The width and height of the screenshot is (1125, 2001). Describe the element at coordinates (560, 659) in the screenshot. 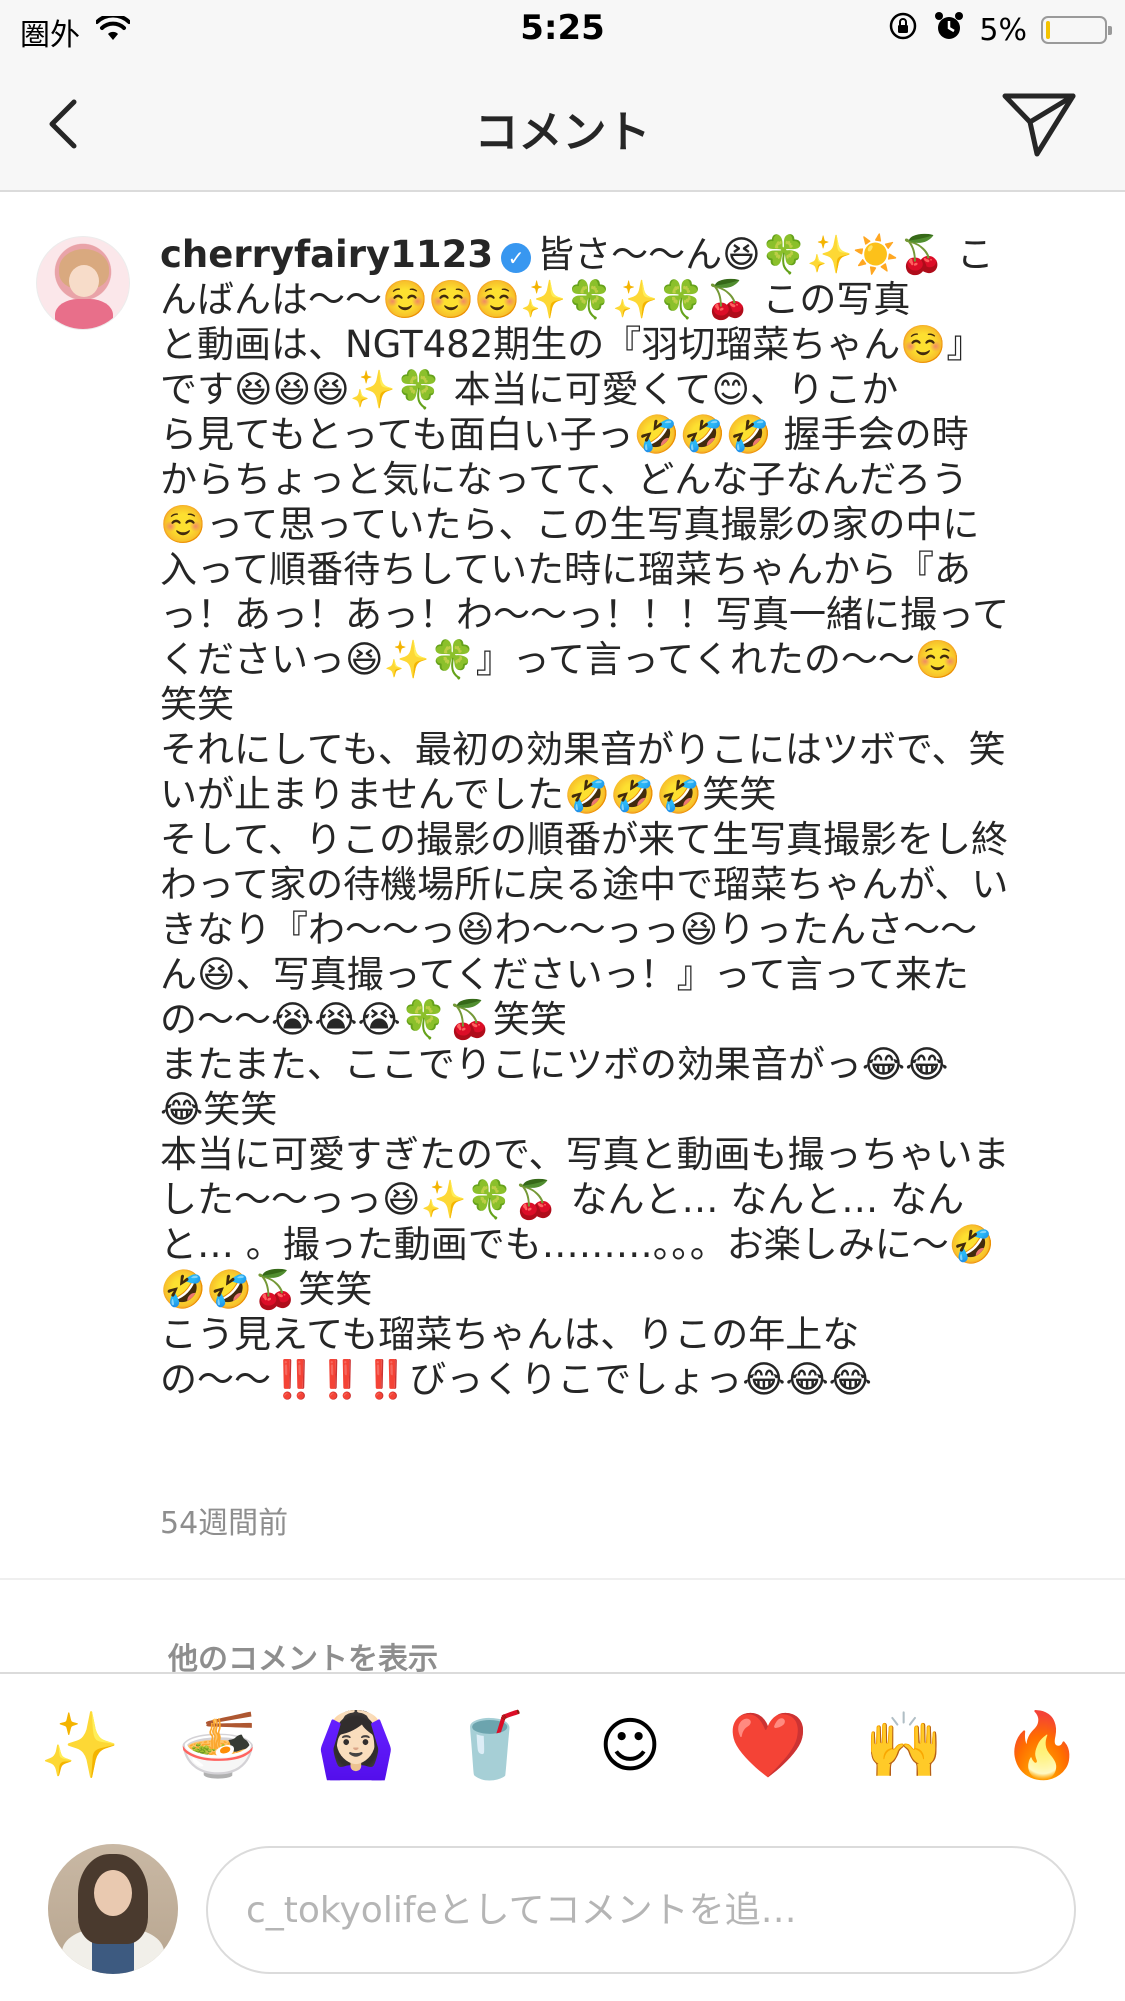

I see `comment-line: くださいっ😆✨🍀』って言ってくれたの〜〜☺️` at that location.